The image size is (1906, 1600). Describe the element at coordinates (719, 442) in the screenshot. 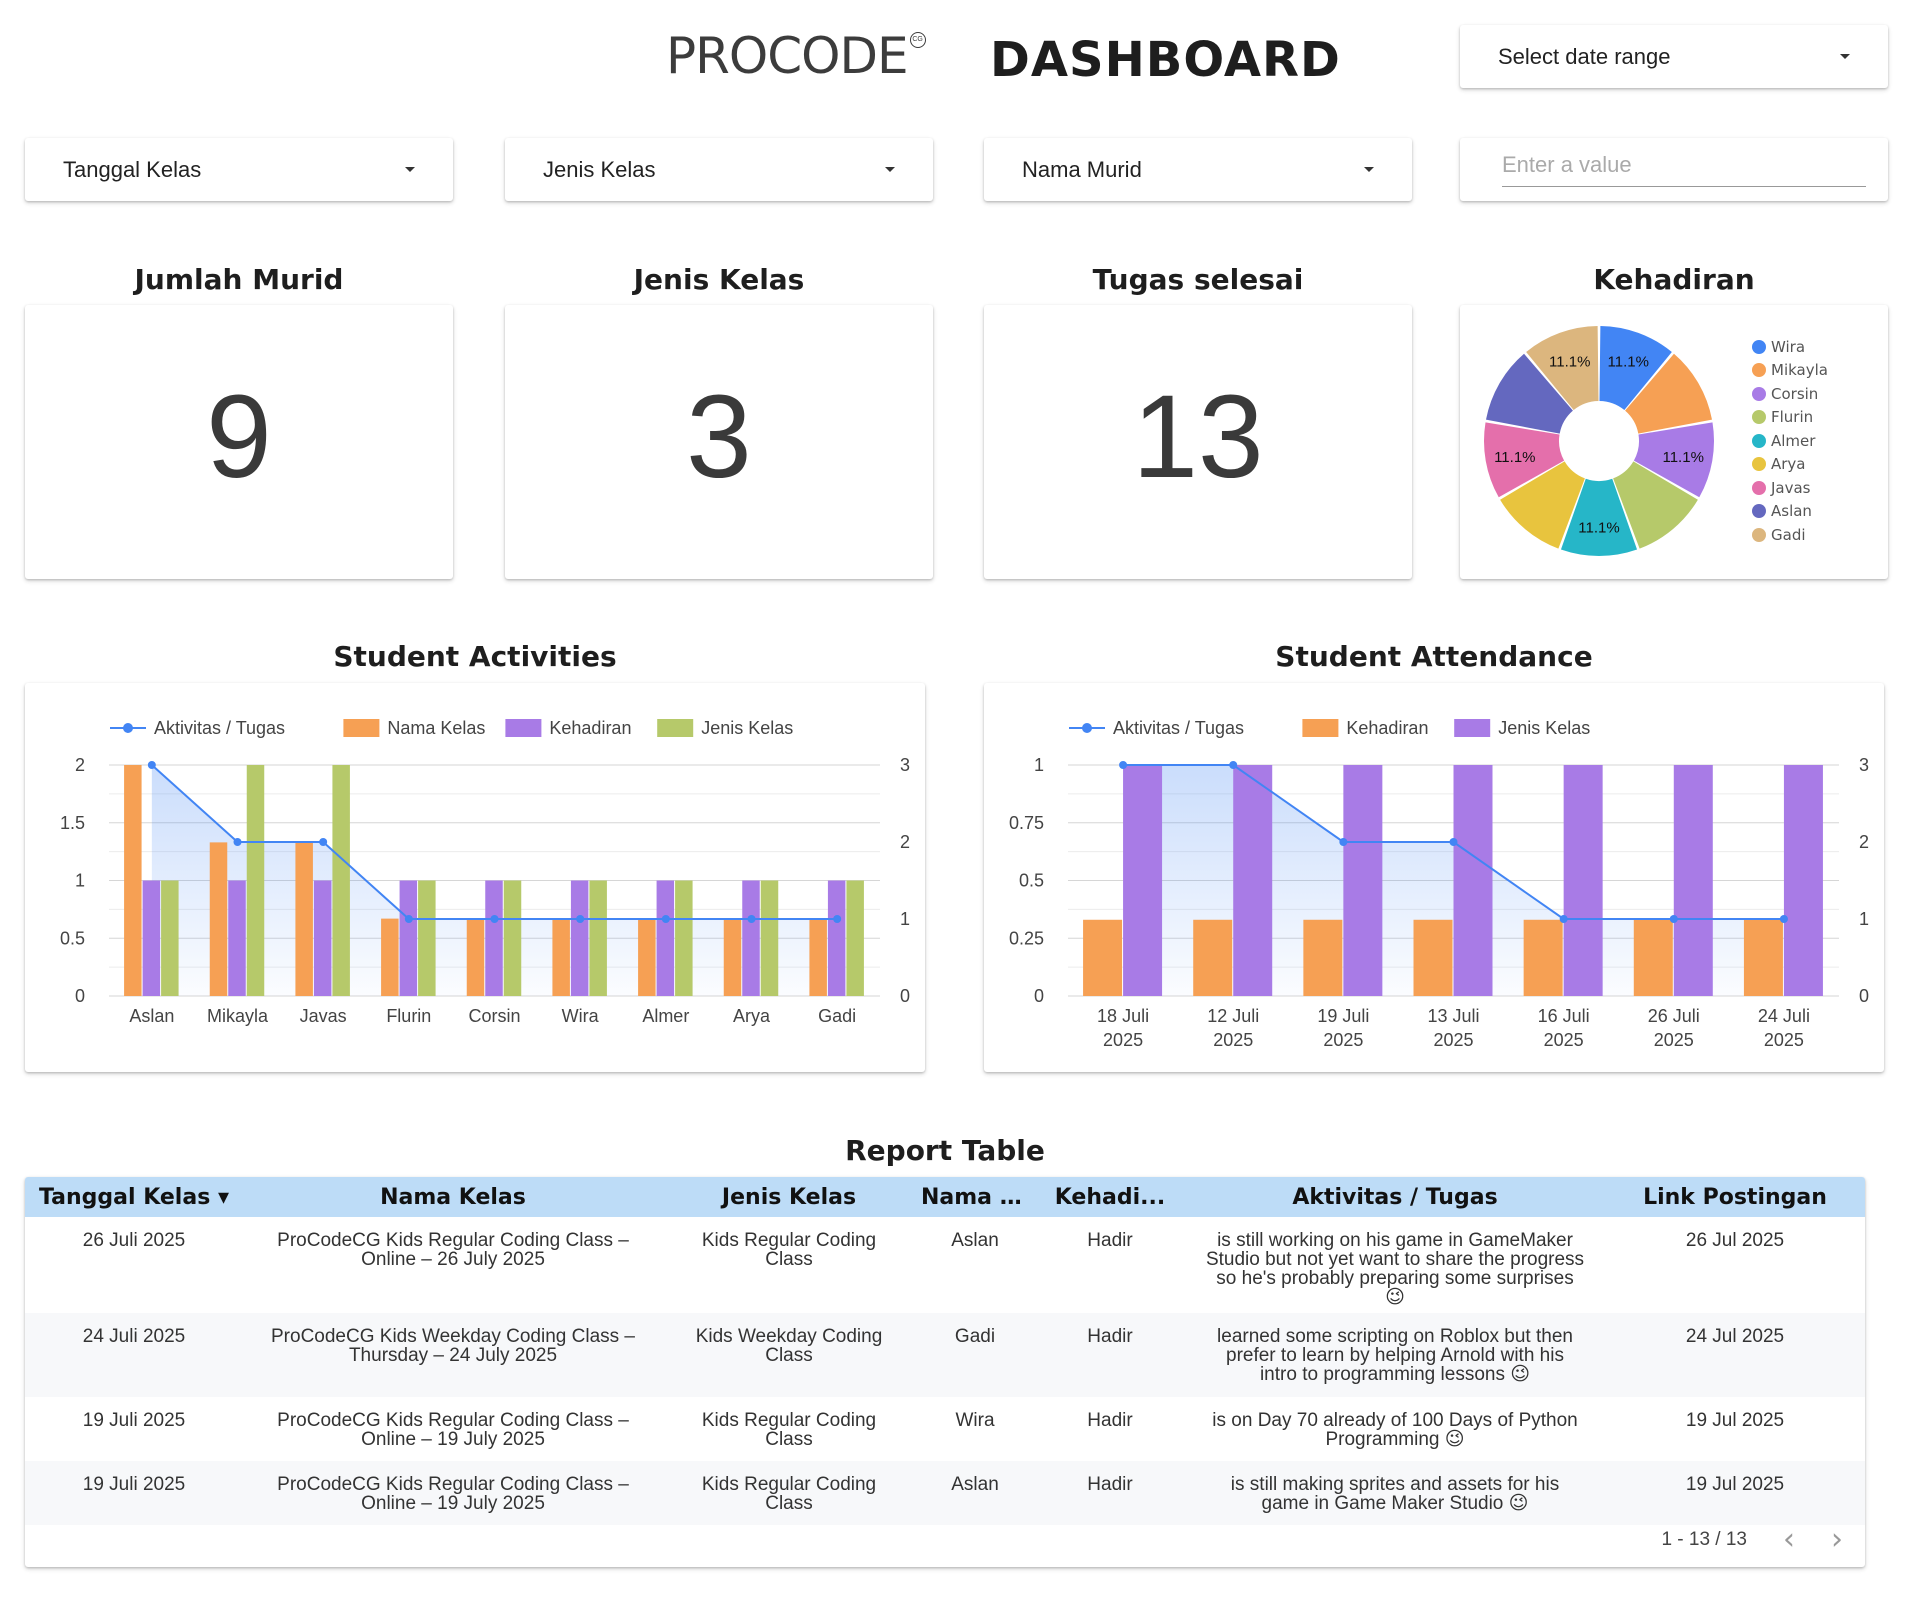

I see `kpi-card-jenis-kelas: 3` at that location.